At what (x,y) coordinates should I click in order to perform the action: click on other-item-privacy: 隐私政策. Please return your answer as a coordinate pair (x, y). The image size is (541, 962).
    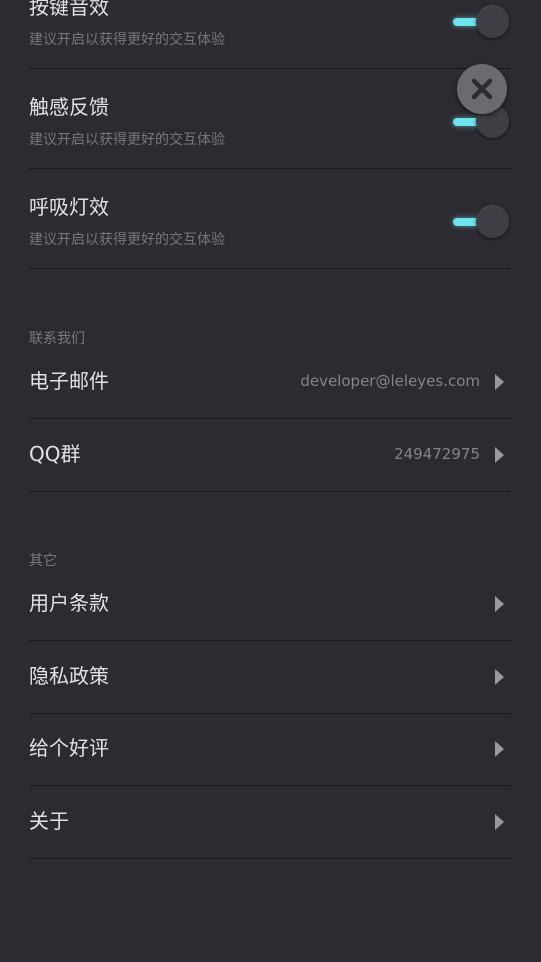
    Looking at the image, I should click on (270, 677).